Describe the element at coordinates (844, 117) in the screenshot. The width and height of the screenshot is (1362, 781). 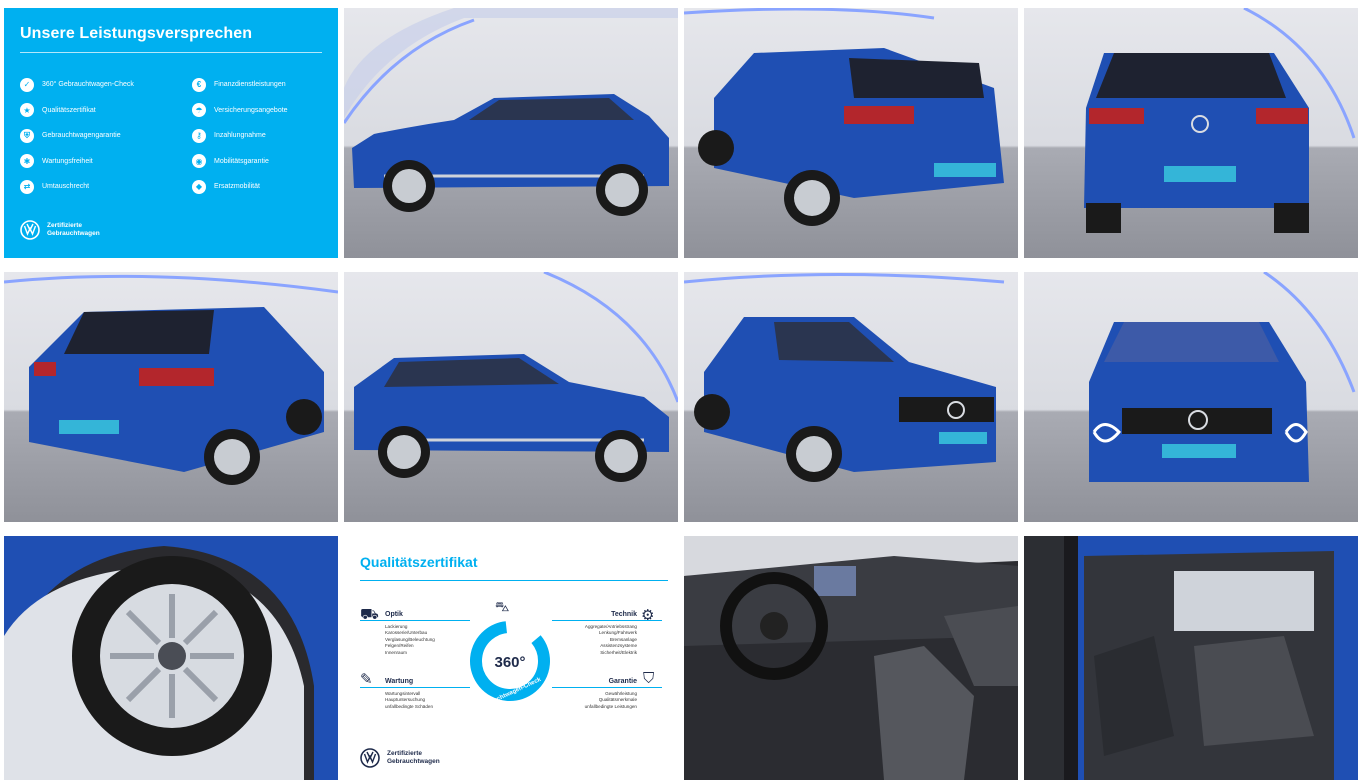
I see `car-rear-left-image` at that location.